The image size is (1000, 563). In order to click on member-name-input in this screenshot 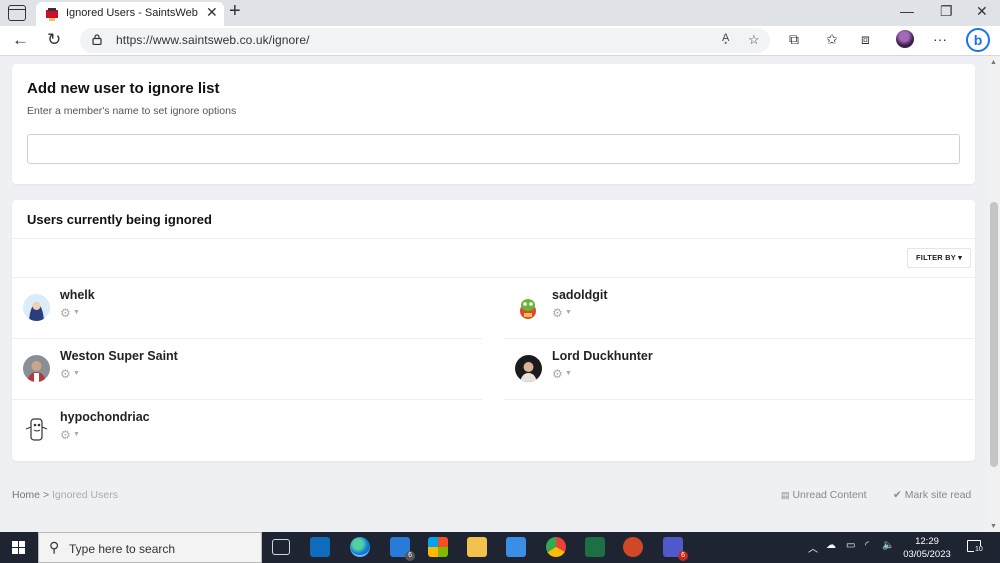, I will do `click(493, 149)`.